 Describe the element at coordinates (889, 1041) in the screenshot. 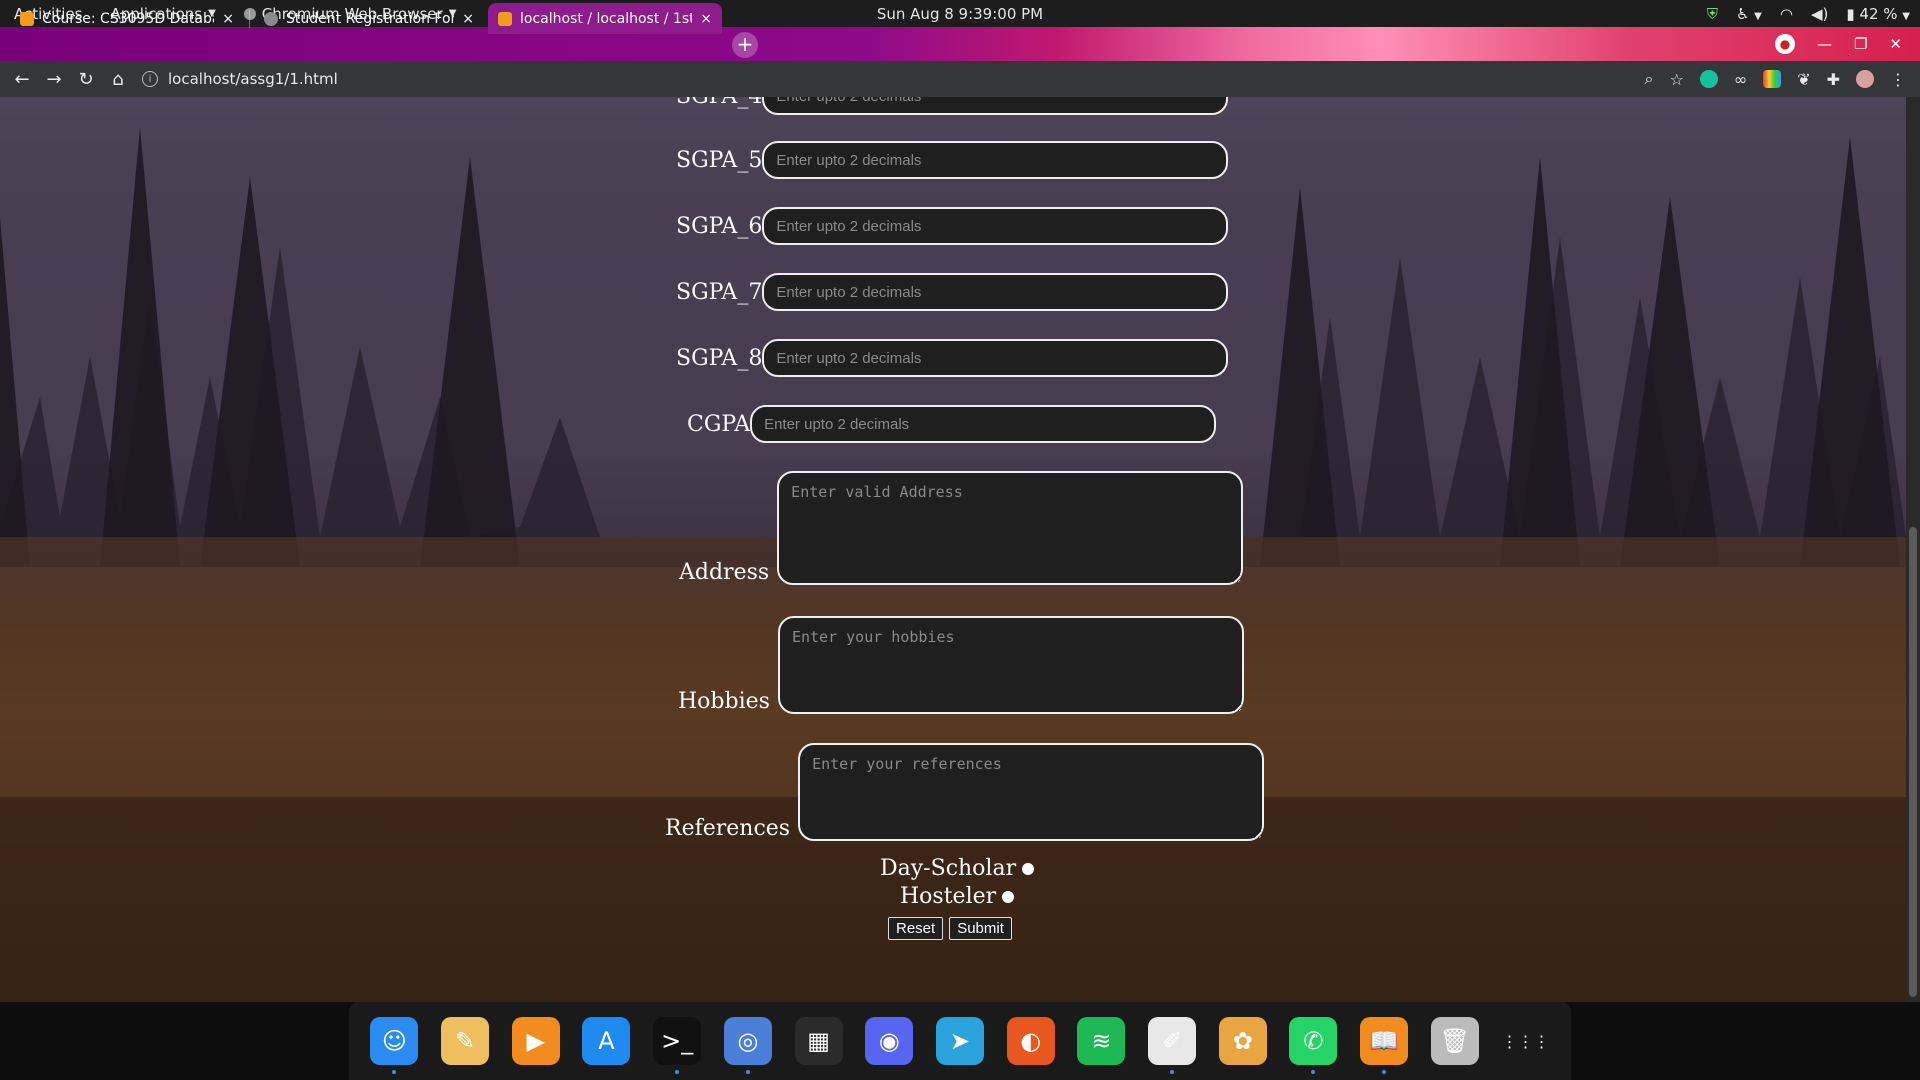

I see `discord-icon: ◉` at that location.